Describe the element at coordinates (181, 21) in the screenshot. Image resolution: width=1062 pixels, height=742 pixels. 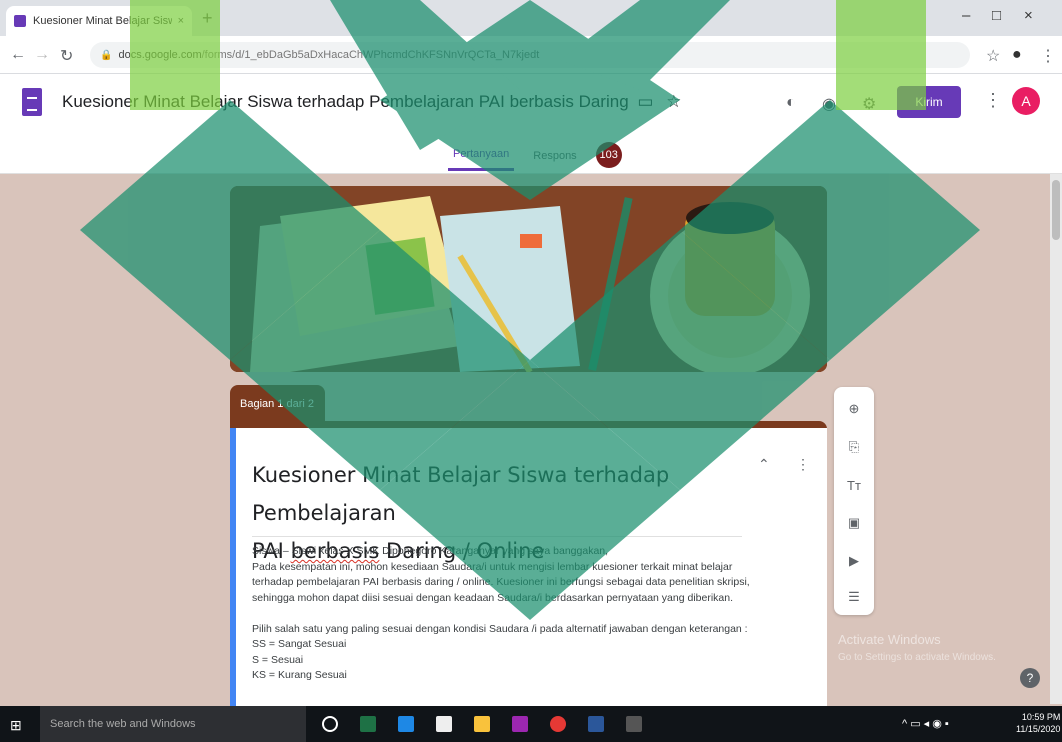
I see `tab-close-icon: ×` at that location.